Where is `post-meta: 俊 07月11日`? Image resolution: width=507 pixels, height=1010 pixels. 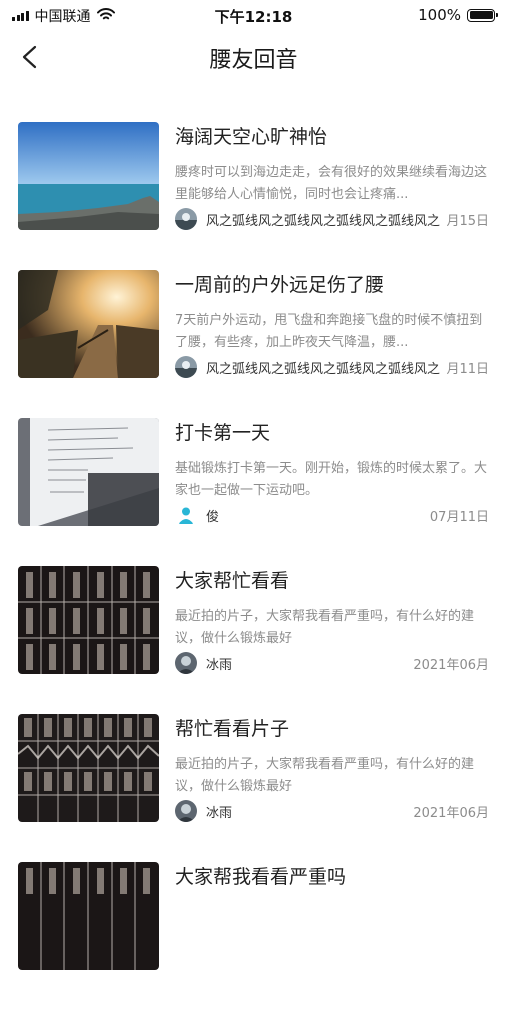
post-meta: 俊 07月11日 is located at coordinates (332, 515).